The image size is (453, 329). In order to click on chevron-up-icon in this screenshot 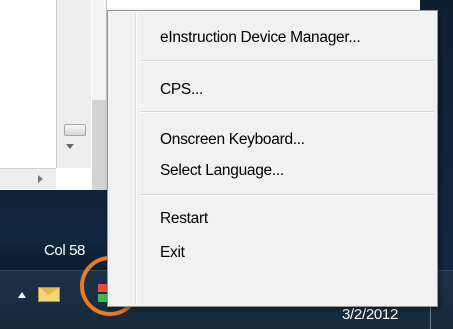, I will do `click(22, 295)`.